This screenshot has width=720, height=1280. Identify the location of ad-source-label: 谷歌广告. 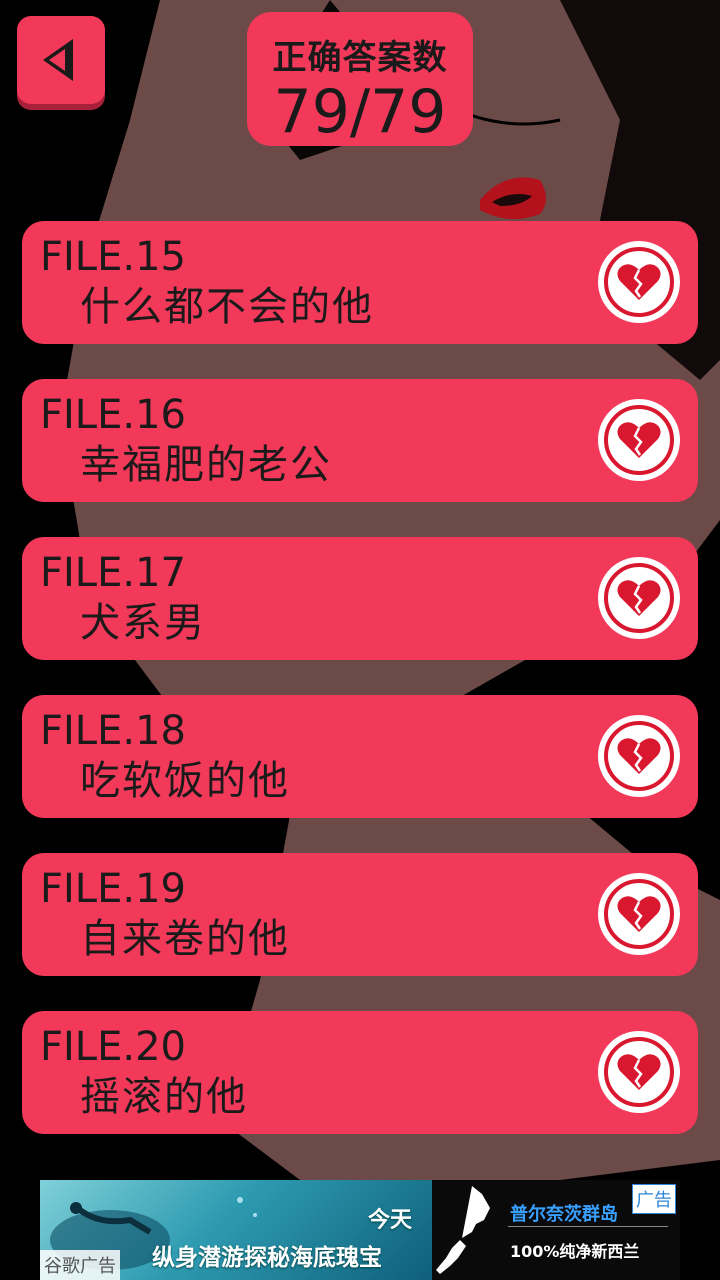
(80, 1265).